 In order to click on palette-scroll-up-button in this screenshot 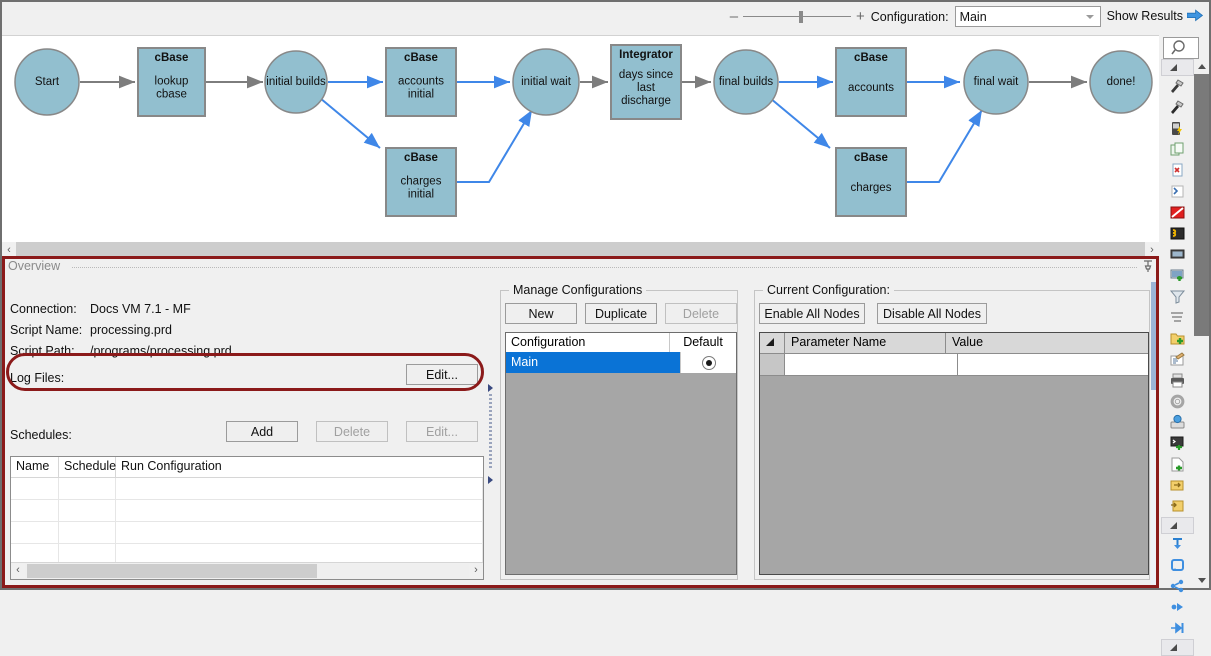, I will do `click(1201, 66)`.